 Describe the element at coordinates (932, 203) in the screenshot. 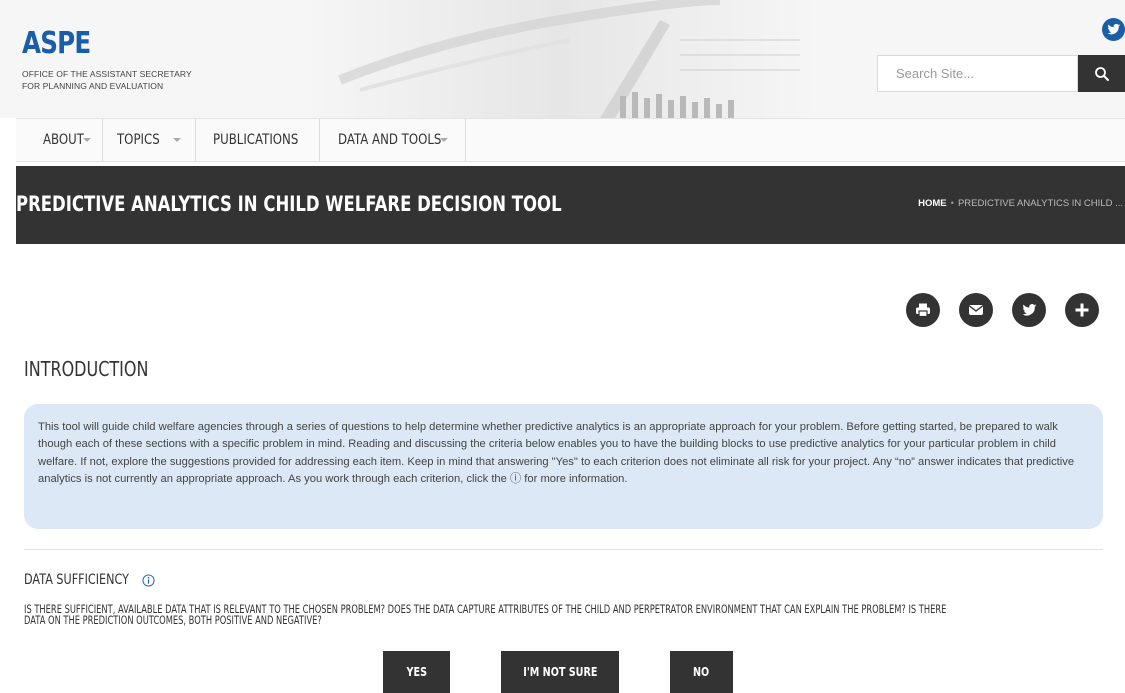

I see `breadcrumb-home-link: HOME` at that location.